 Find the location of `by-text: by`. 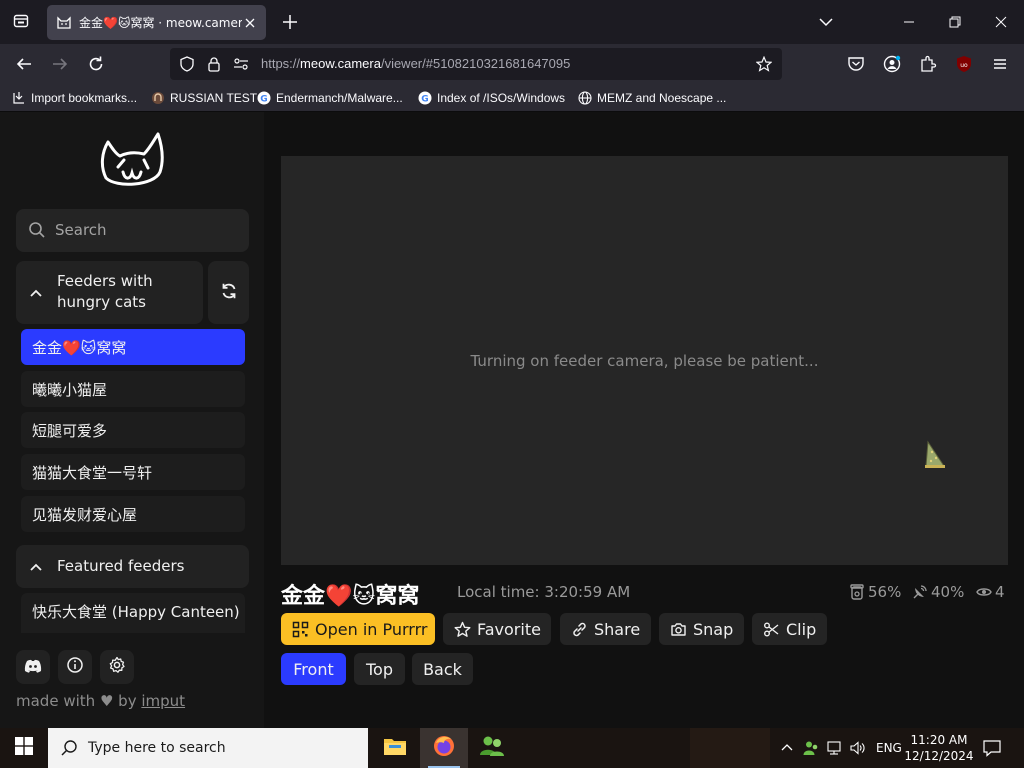

by-text: by is located at coordinates (127, 701).